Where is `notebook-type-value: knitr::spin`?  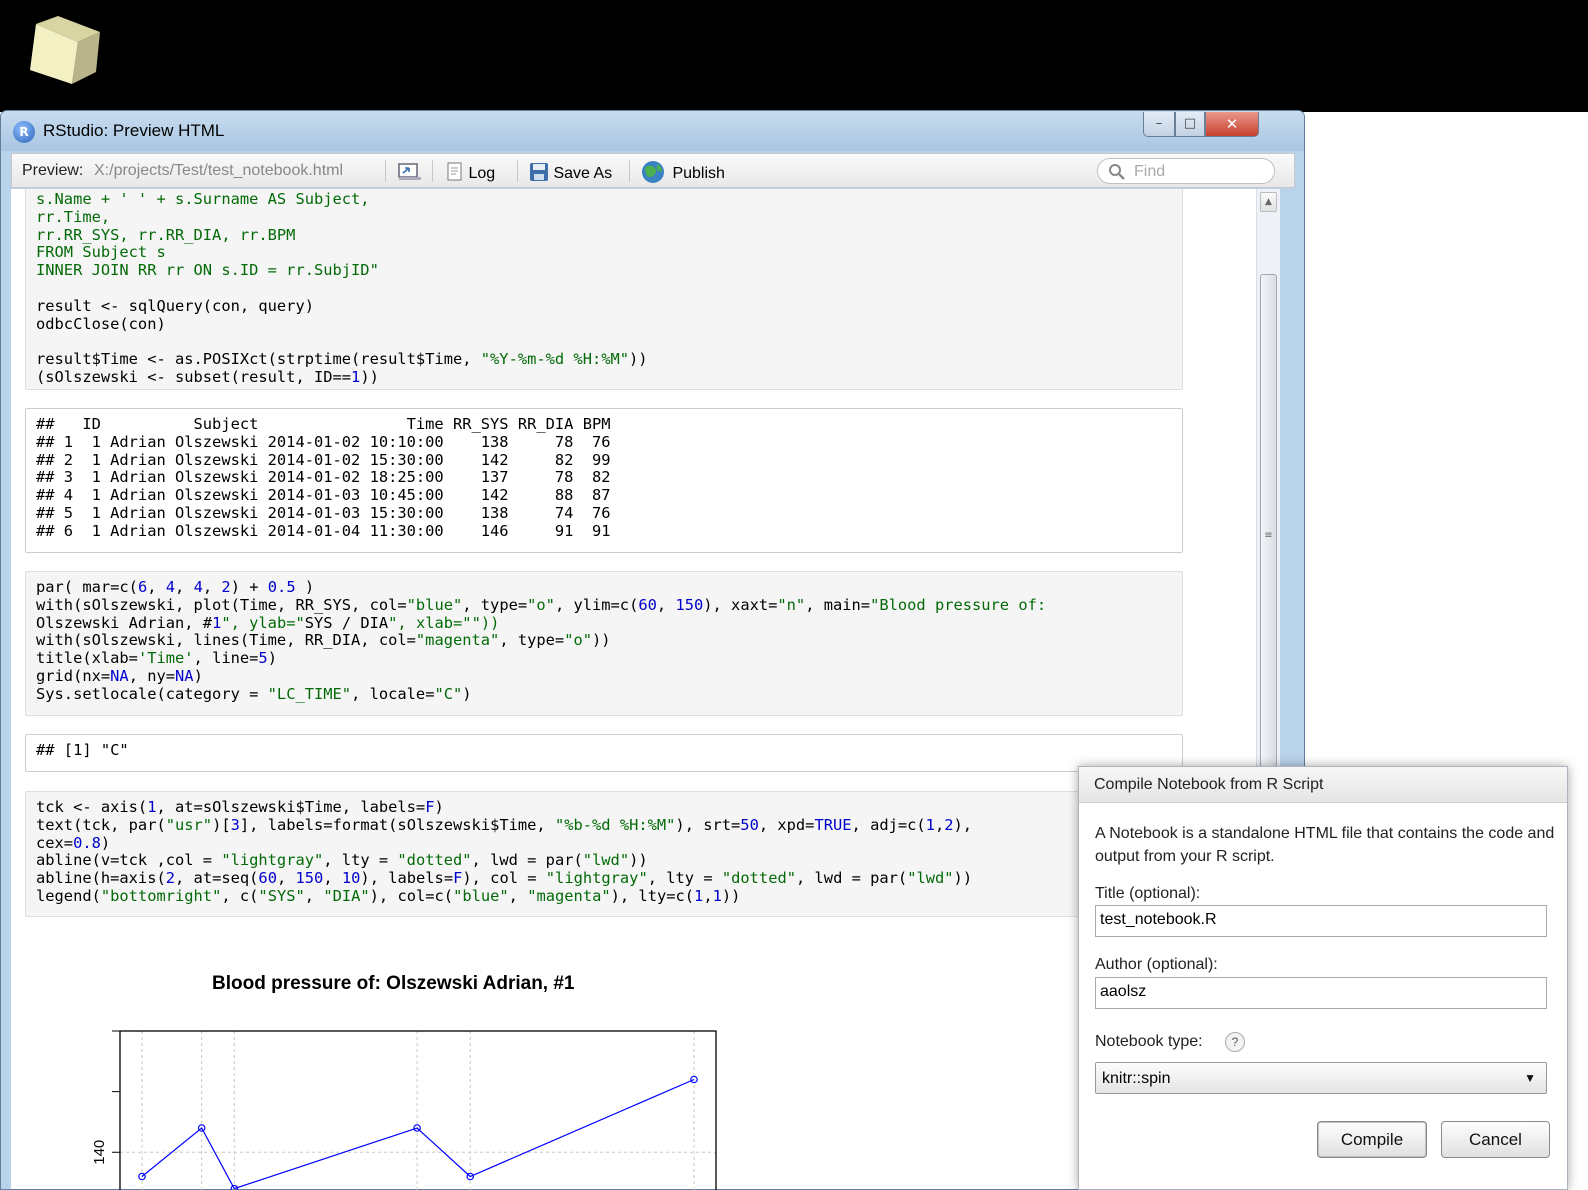
notebook-type-value: knitr::spin is located at coordinates (1136, 1078).